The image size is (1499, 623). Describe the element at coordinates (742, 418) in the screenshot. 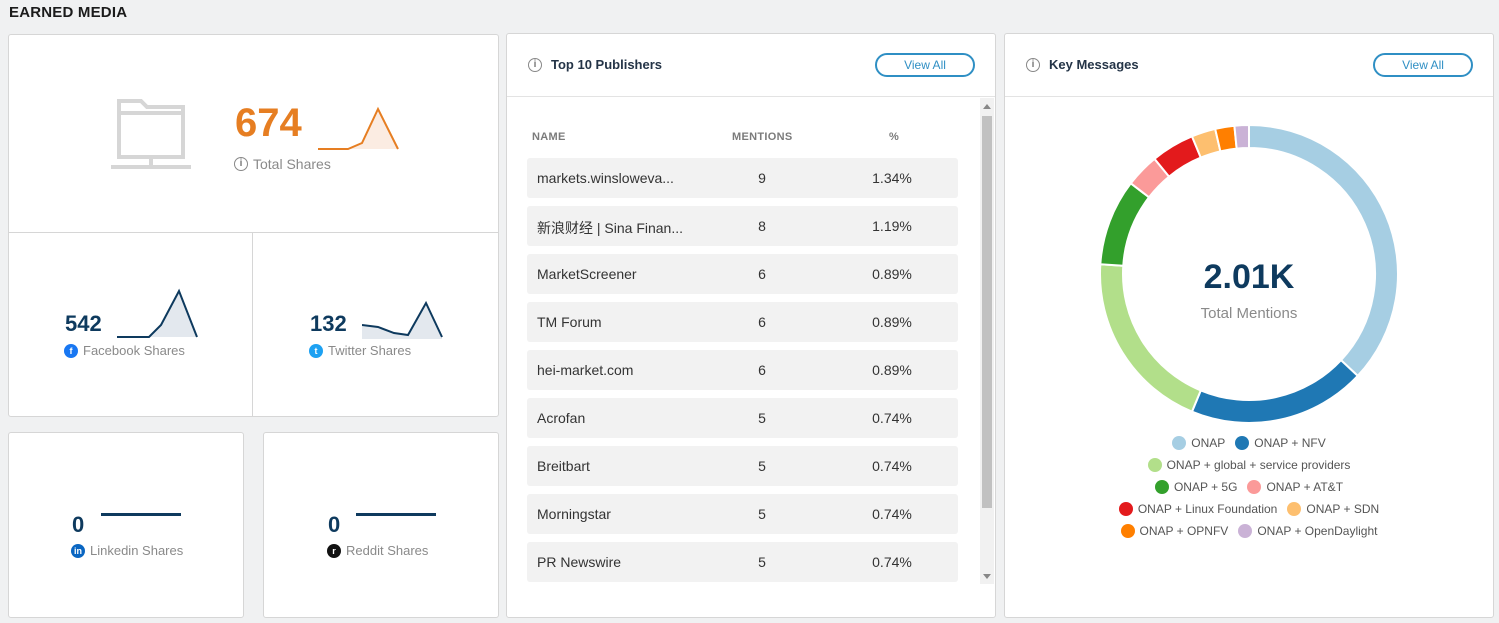

I see `table-row: Acrofan 5 0.74%` at that location.